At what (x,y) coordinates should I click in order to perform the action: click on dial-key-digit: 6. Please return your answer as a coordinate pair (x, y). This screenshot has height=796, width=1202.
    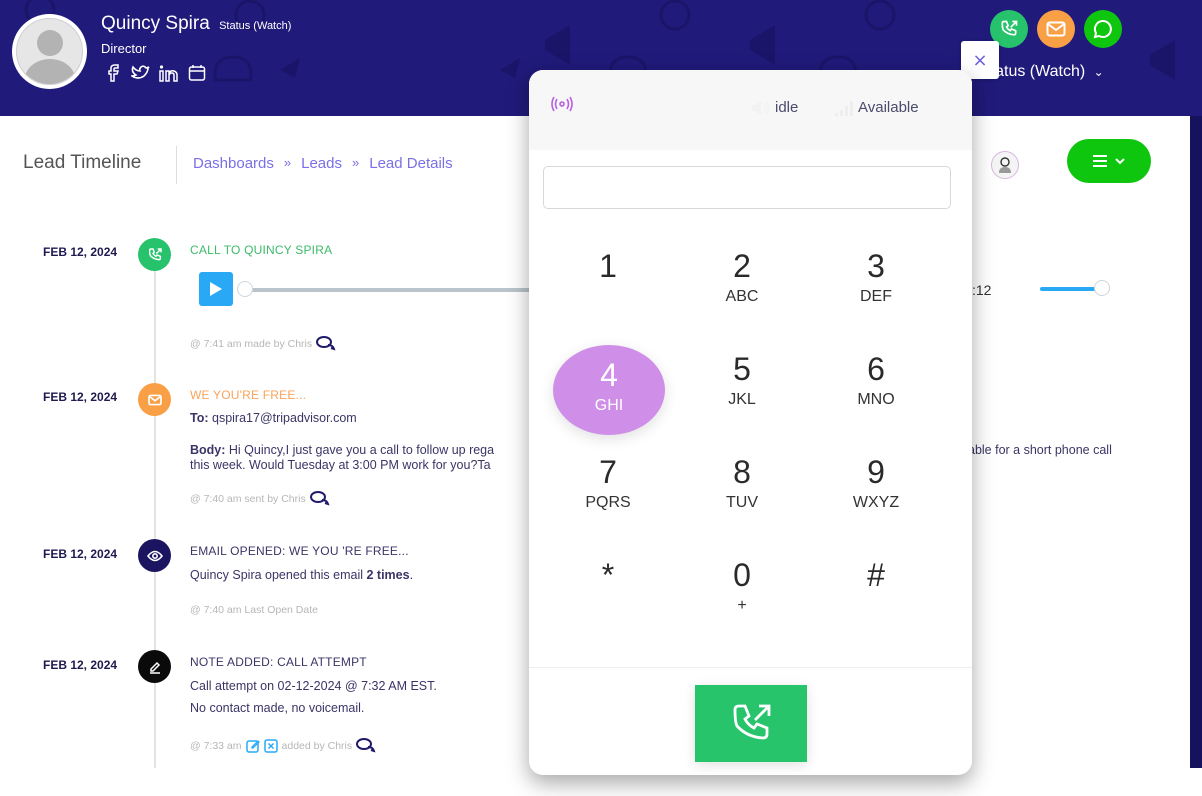
    Looking at the image, I should click on (876, 369).